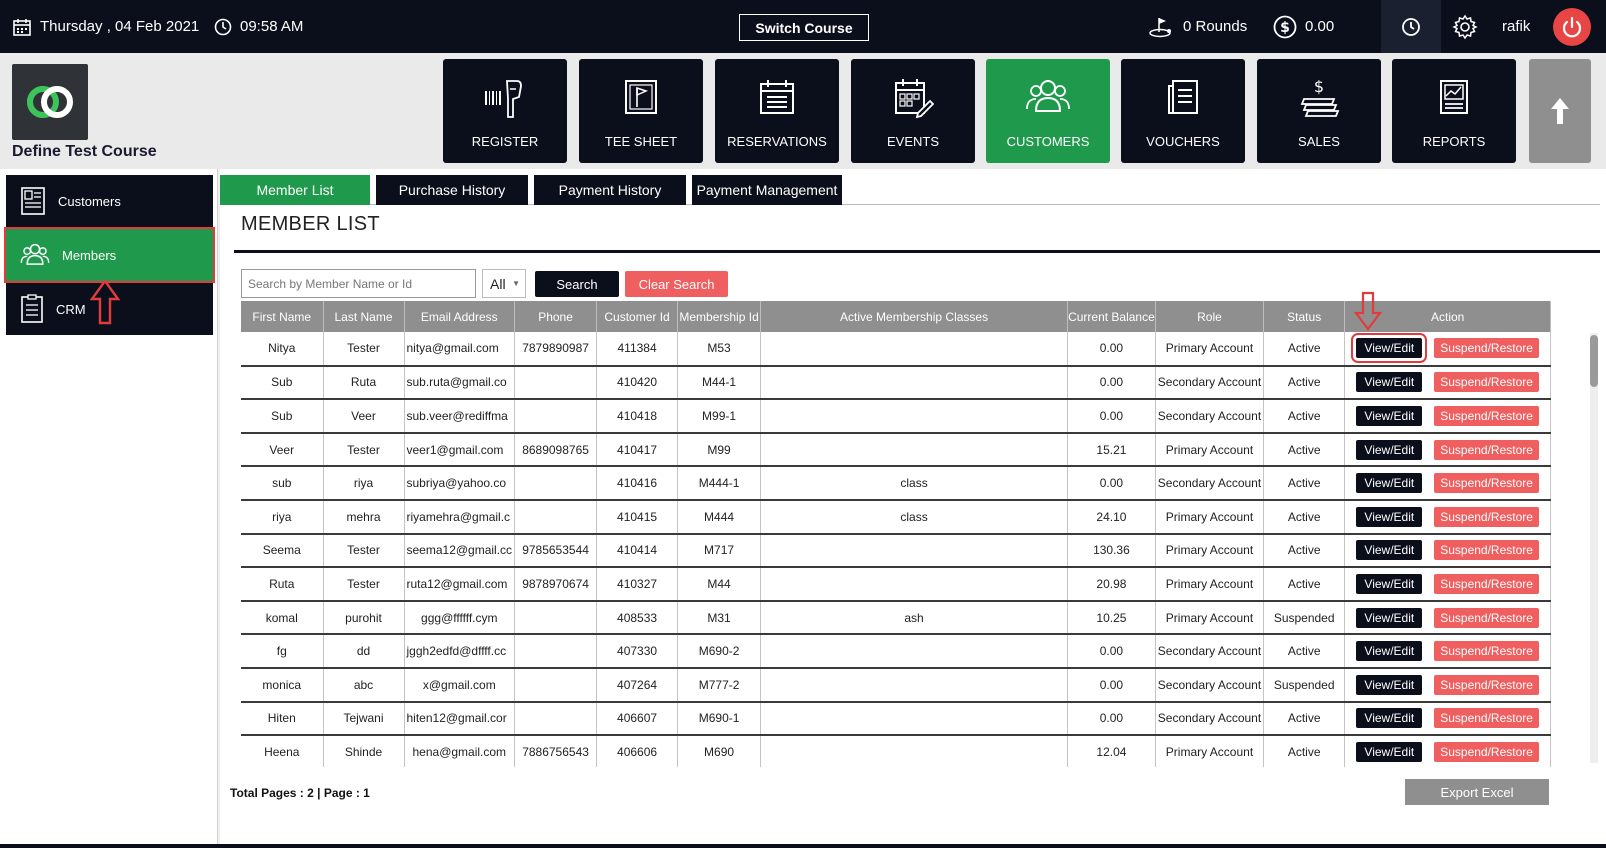 This screenshot has height=848, width=1606. I want to click on search-button: Search, so click(577, 284).